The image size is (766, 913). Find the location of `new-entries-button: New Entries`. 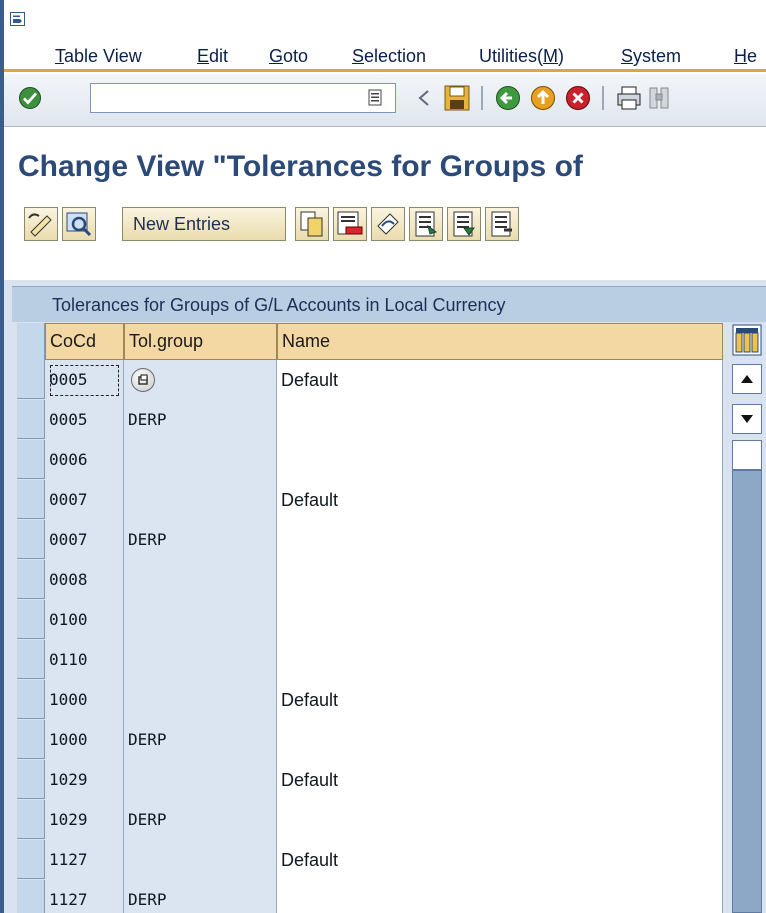

new-entries-button: New Entries is located at coordinates (204, 224).